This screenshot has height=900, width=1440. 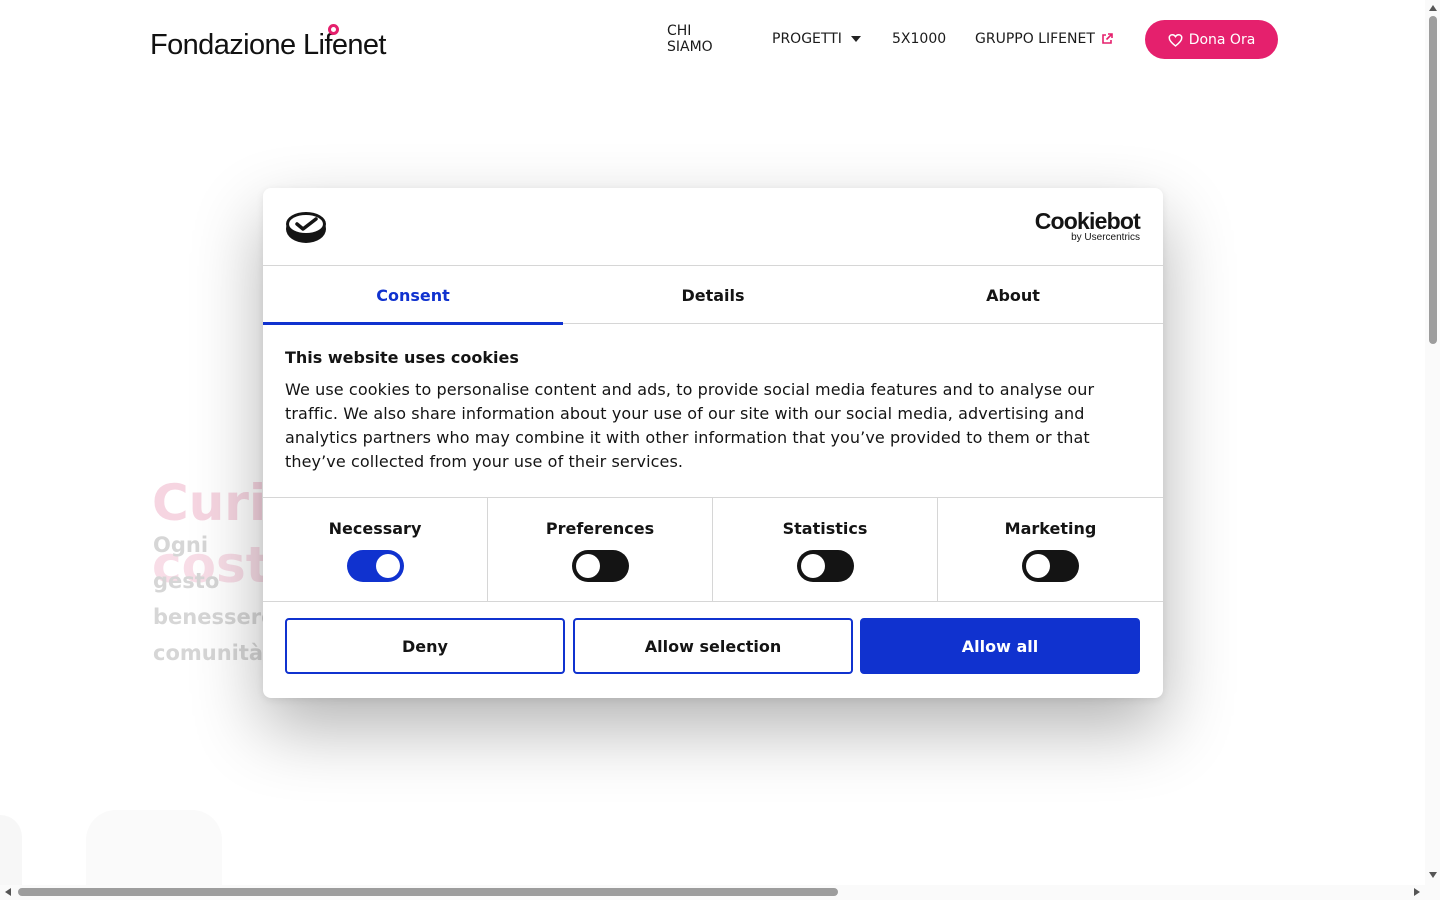 What do you see at coordinates (1433, 8) in the screenshot?
I see `scroll-up-arrow-icon` at bounding box center [1433, 8].